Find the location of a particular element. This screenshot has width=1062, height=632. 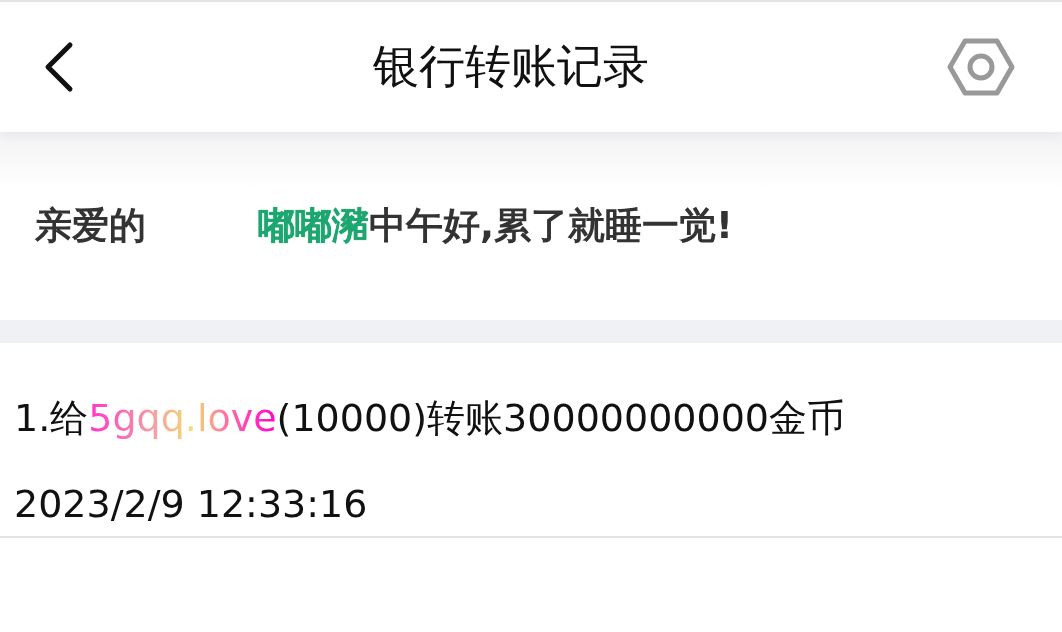

transfer-time: 2023/2/9 12:33:16 is located at coordinates (191, 504).